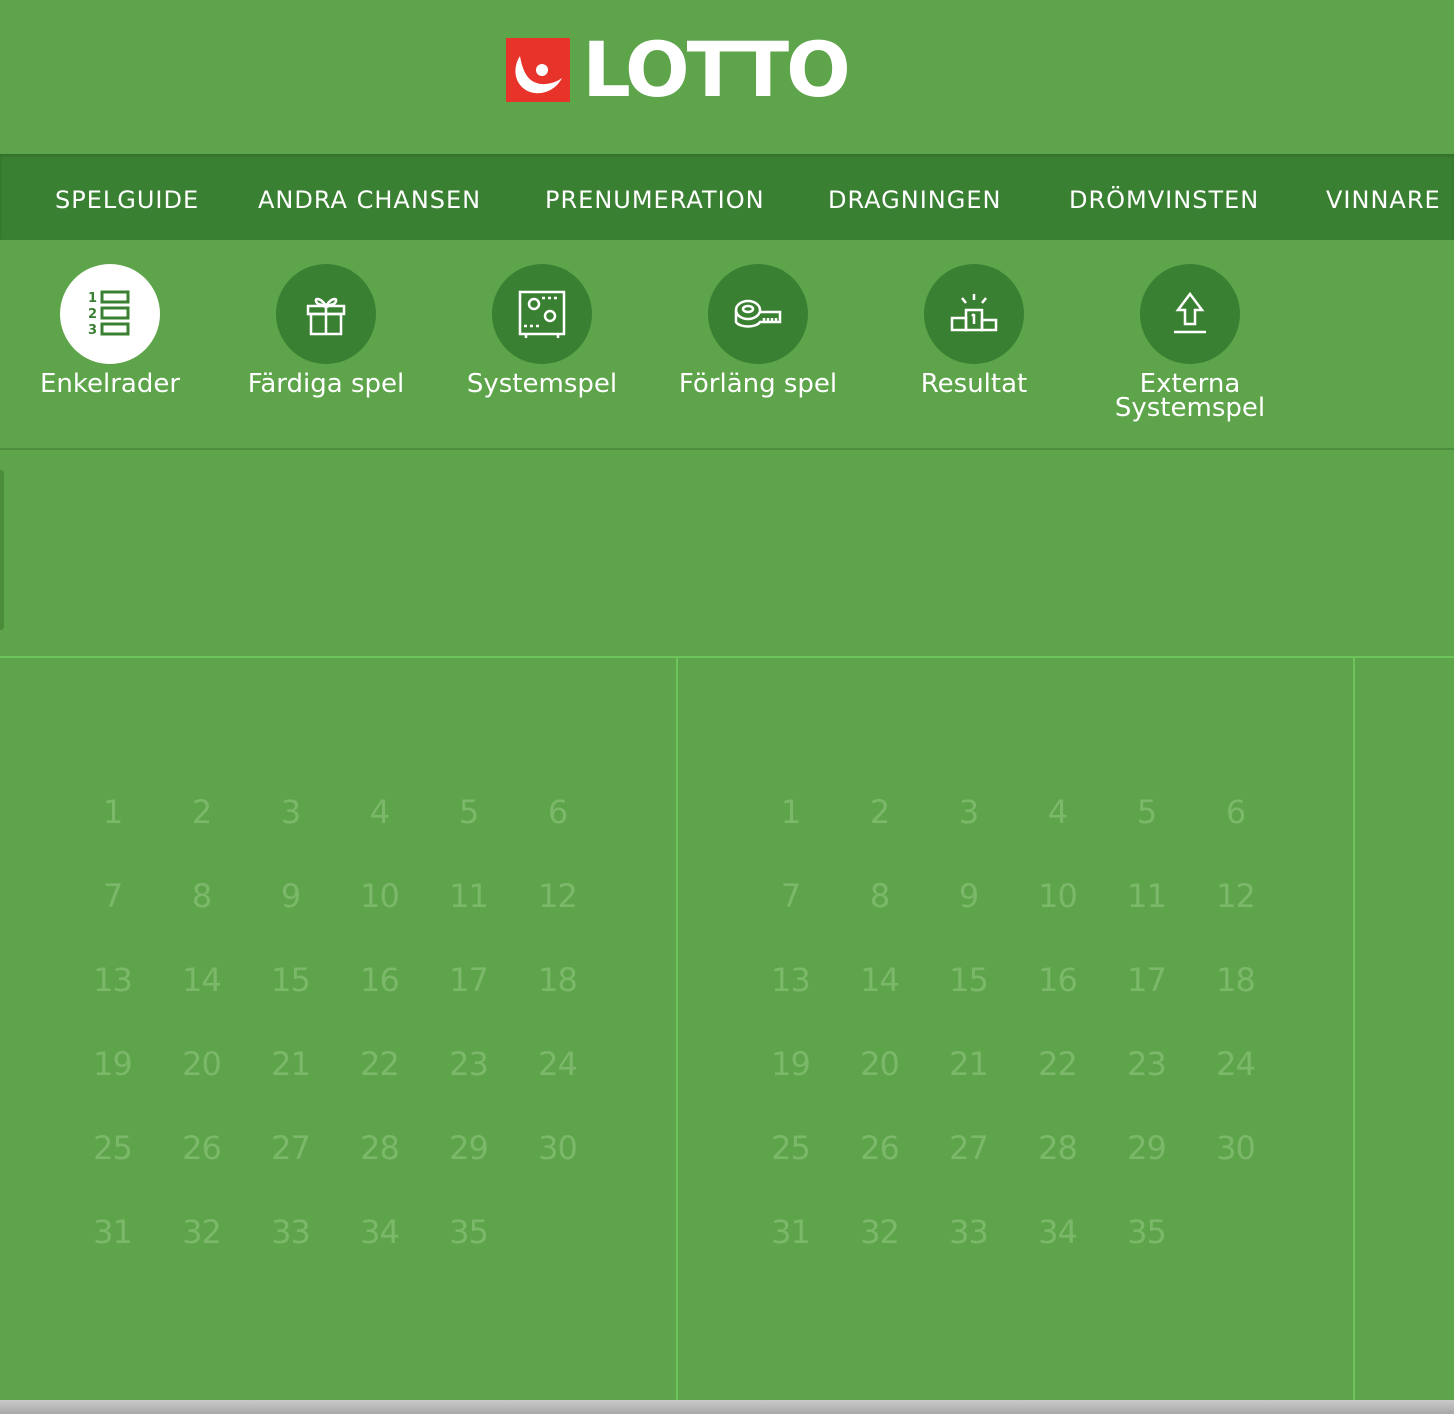 The image size is (1454, 1414). What do you see at coordinates (758, 330) in the screenshot?
I see `tab-forlang-spel: Förläng spel` at bounding box center [758, 330].